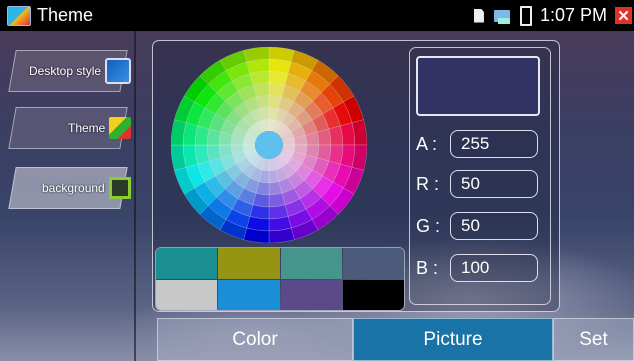 The image size is (634, 361). I want to click on battery-icon, so click(525, 15).